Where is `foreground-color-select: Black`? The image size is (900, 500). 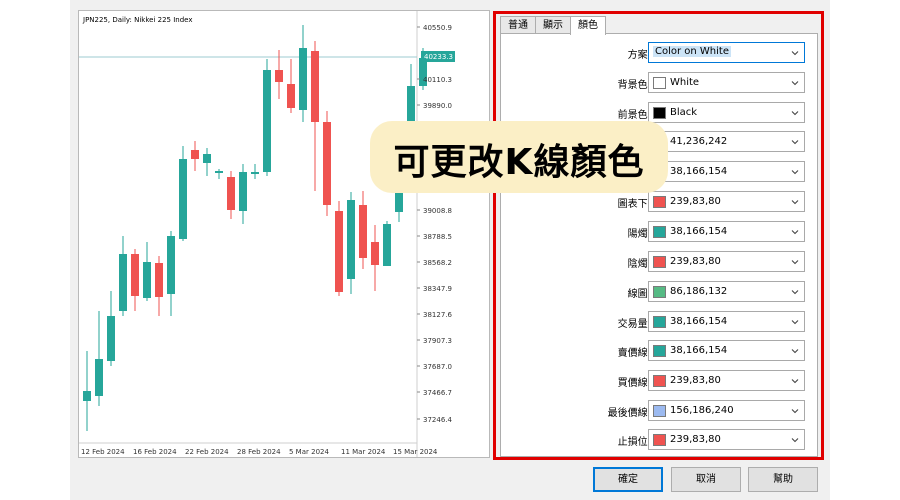
foreground-color-select: Black is located at coordinates (726, 112).